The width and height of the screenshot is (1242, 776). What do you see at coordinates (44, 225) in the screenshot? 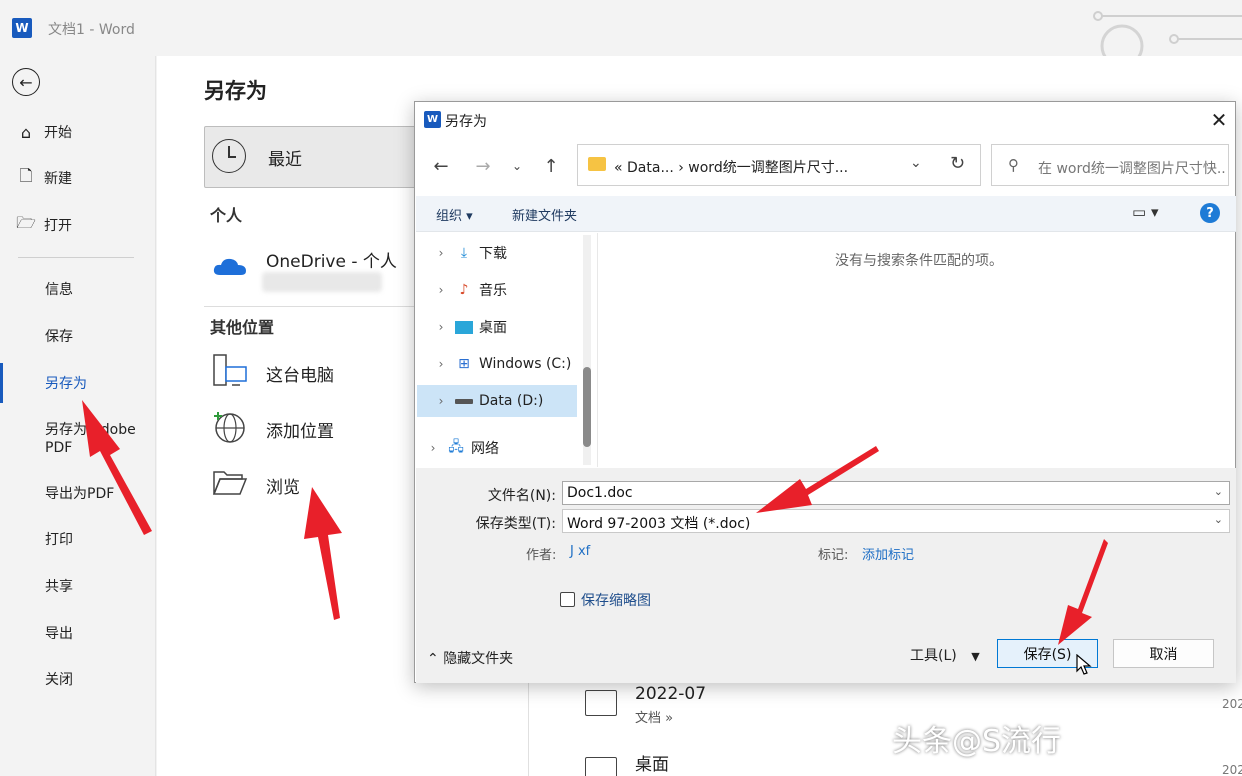
I see `nav-item-open: 🗁 打开` at bounding box center [44, 225].